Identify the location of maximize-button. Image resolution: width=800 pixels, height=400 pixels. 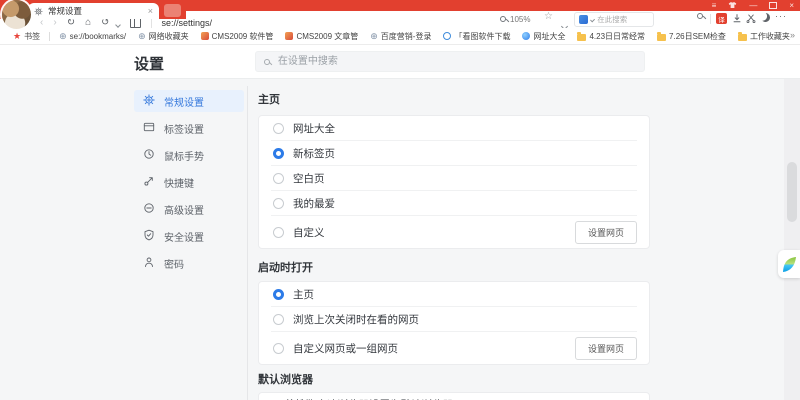
(773, 5).